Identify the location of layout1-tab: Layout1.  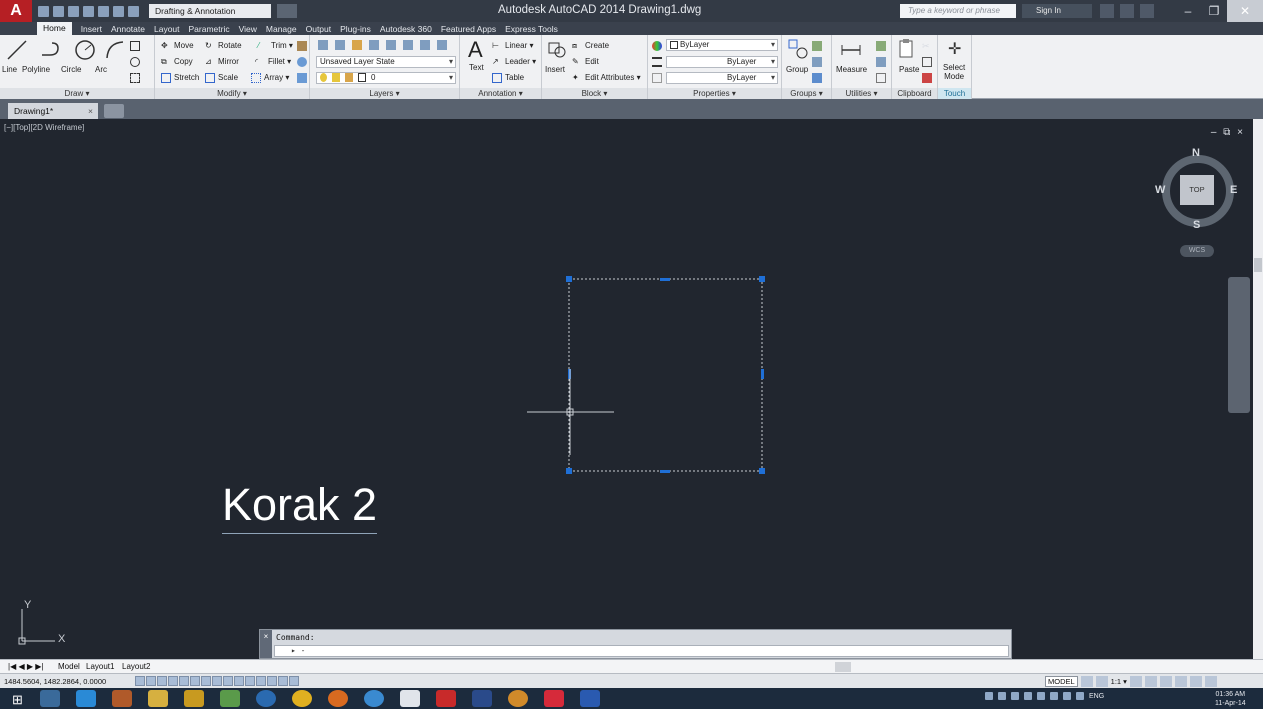
(100, 666).